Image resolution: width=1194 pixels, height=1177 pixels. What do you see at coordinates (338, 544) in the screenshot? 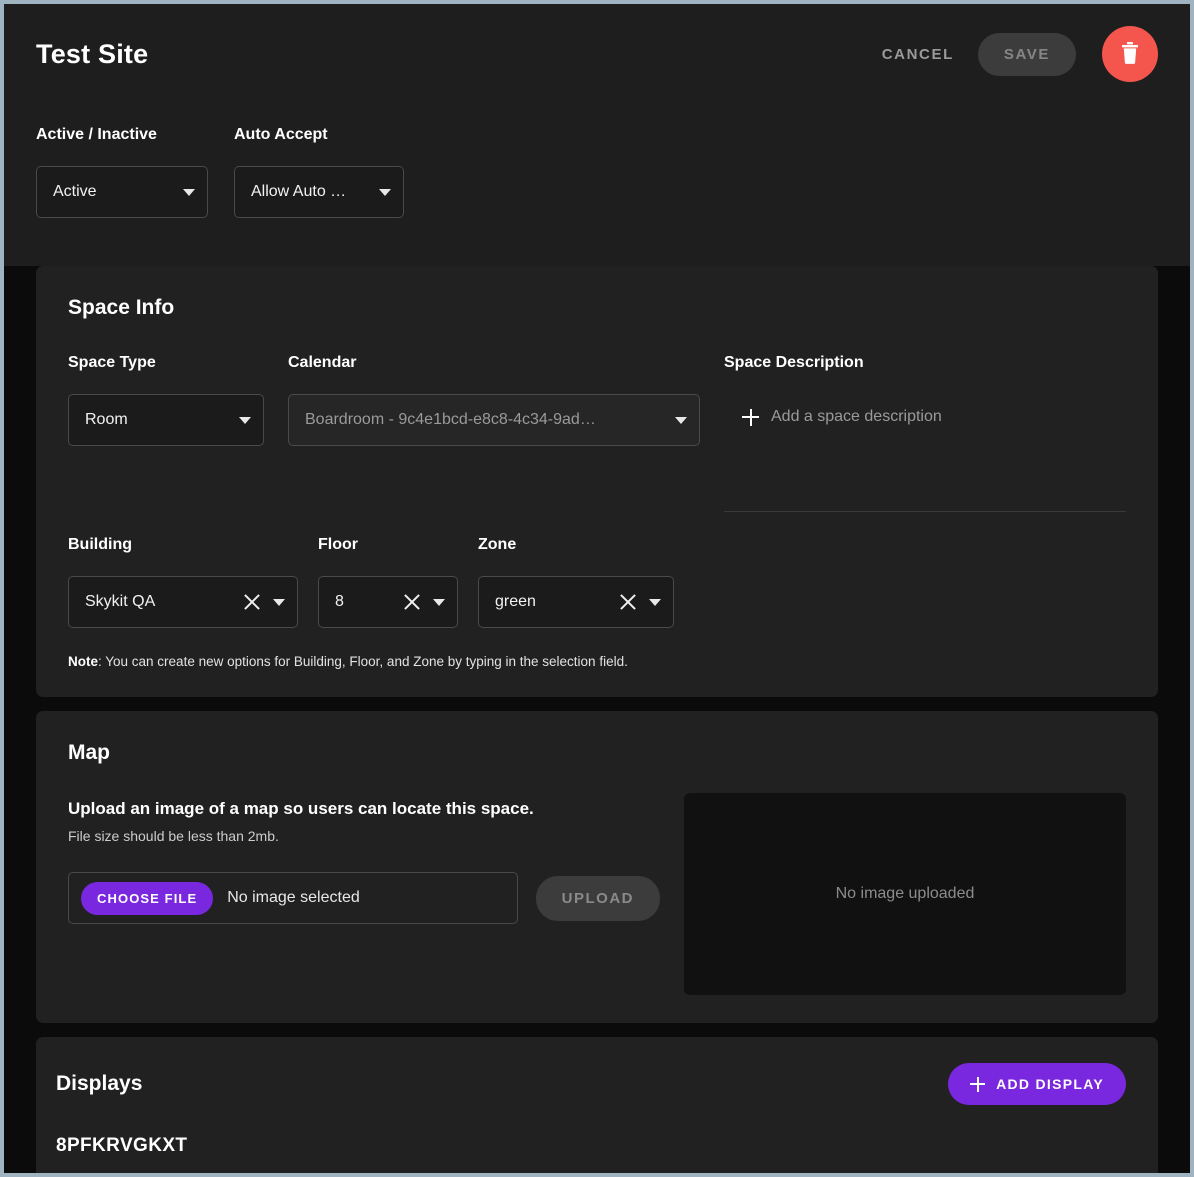
I see `floor-label: Floor` at bounding box center [338, 544].